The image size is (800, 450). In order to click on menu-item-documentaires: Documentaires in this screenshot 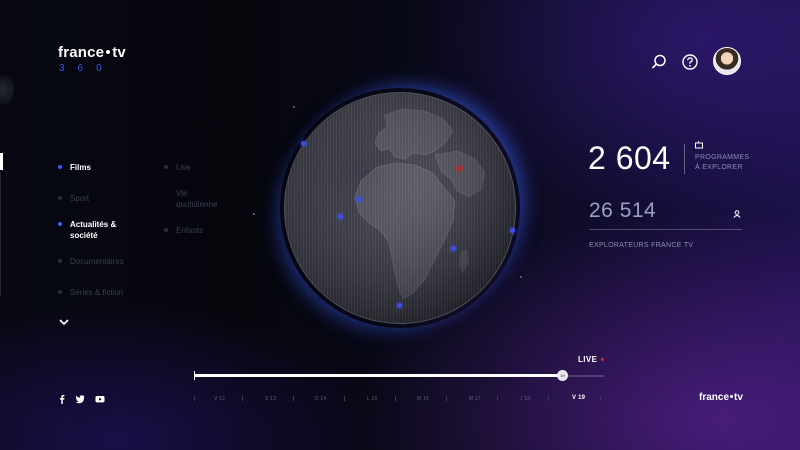, I will do `click(98, 261)`.